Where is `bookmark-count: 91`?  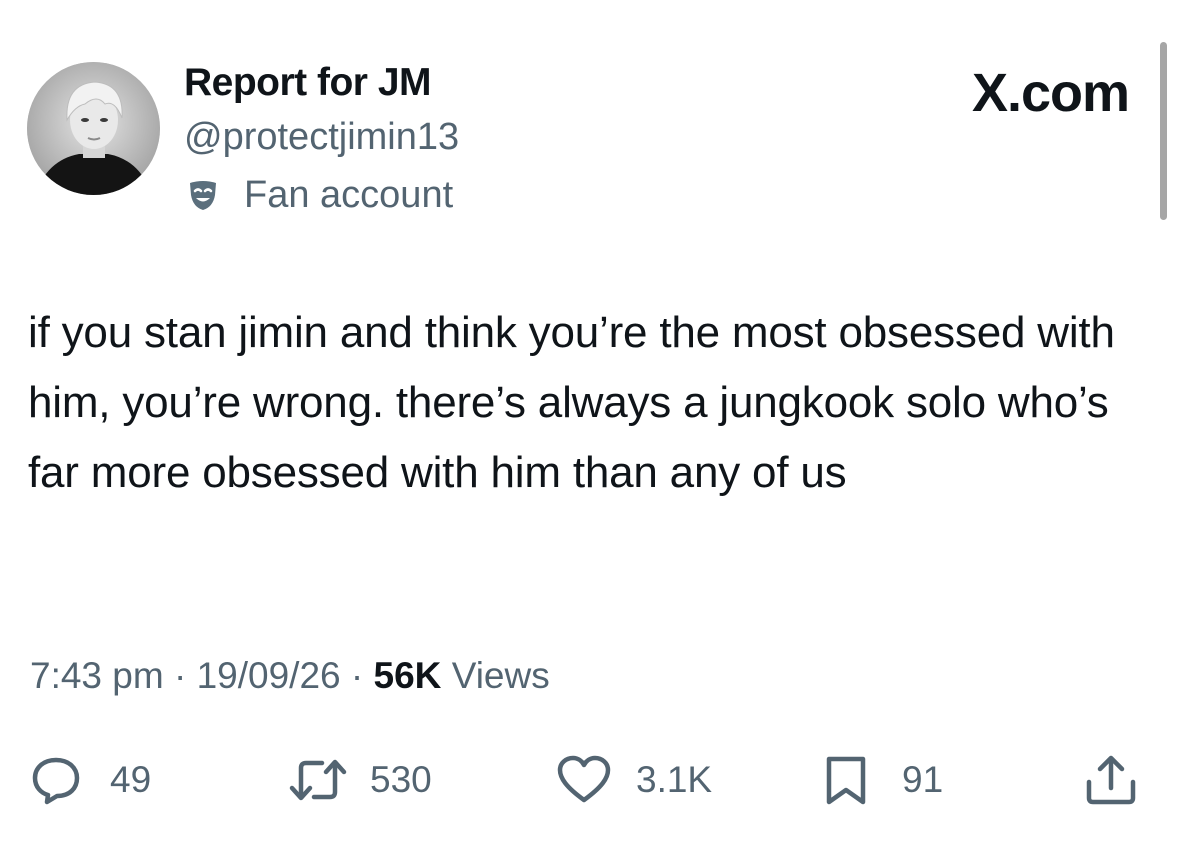
bookmark-count: 91 is located at coordinates (923, 779).